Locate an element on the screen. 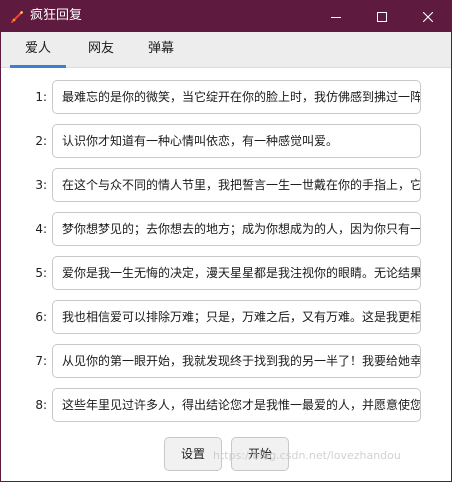  reply-row: 1: 最难忘的是你的微笑，当它绽开在你的脸上时，我仿佛感到拂过一阵春风 is located at coordinates (226, 97).